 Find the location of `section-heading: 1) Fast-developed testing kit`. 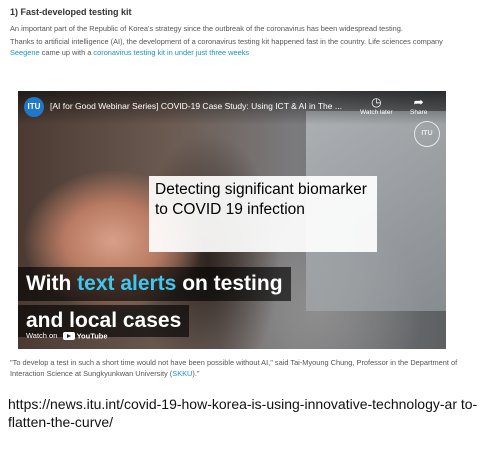

section-heading: 1) Fast-developed testing kit is located at coordinates (71, 12).